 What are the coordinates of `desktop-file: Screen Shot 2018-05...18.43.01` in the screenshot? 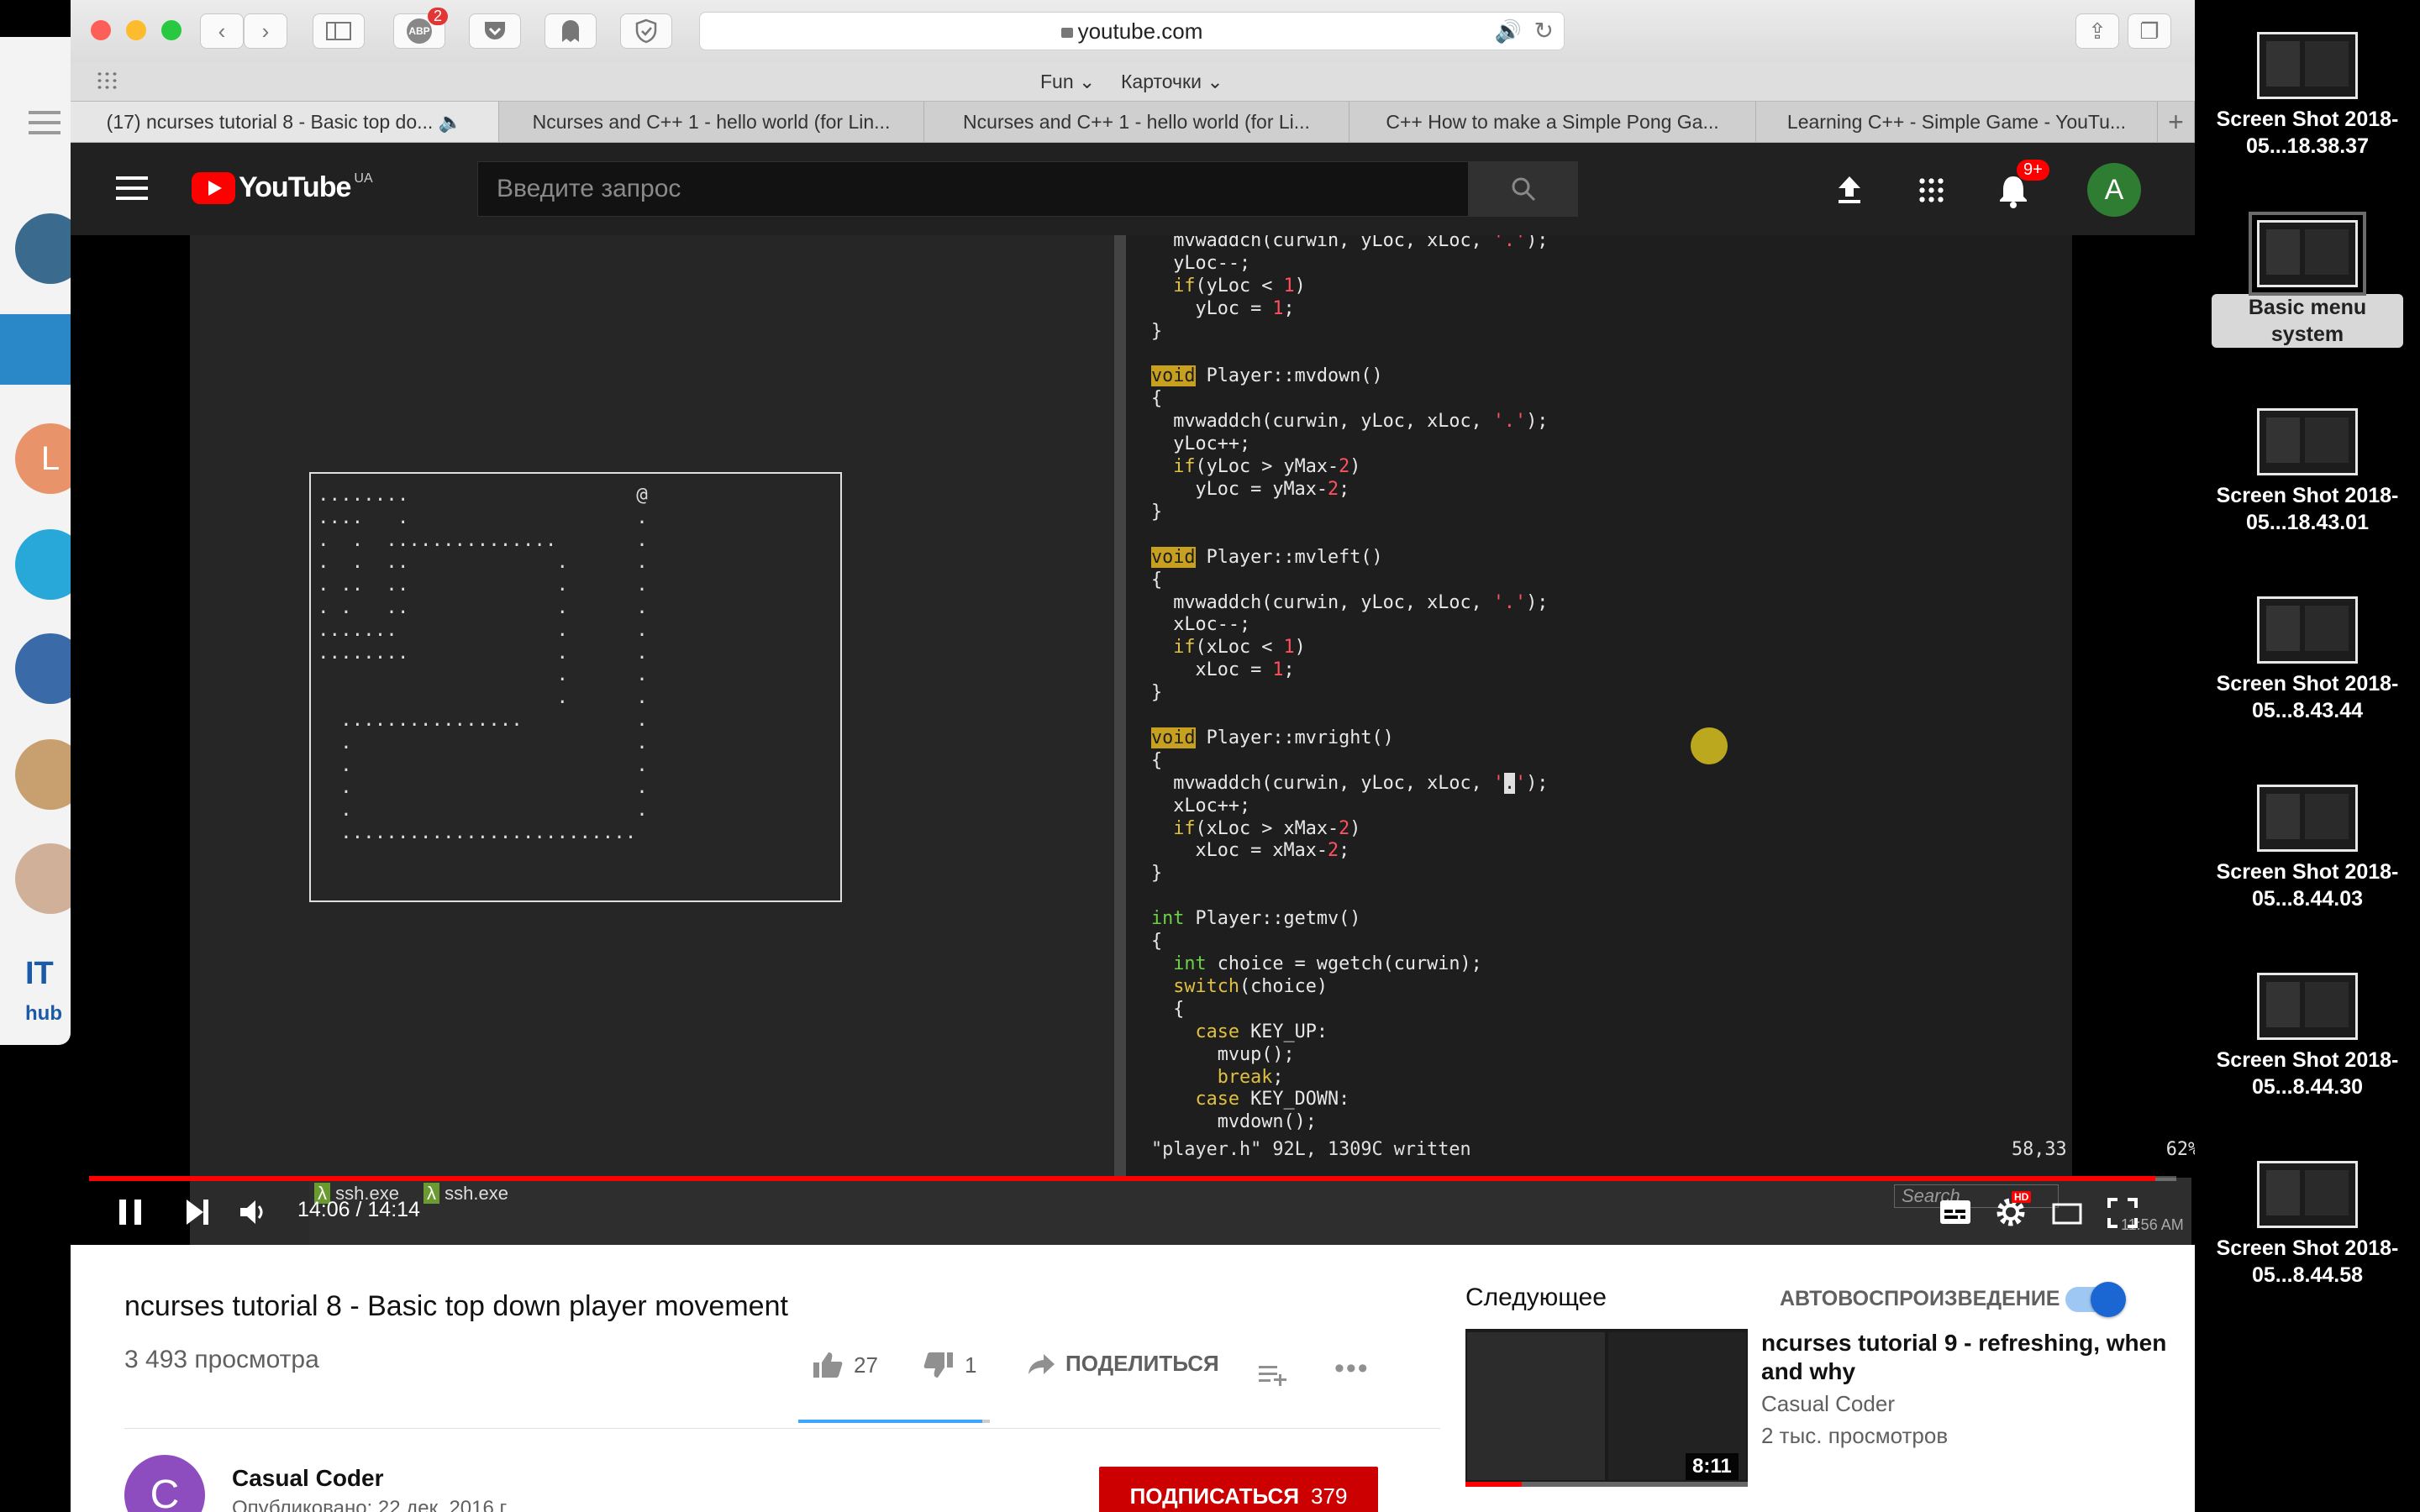 It's located at (2307, 472).